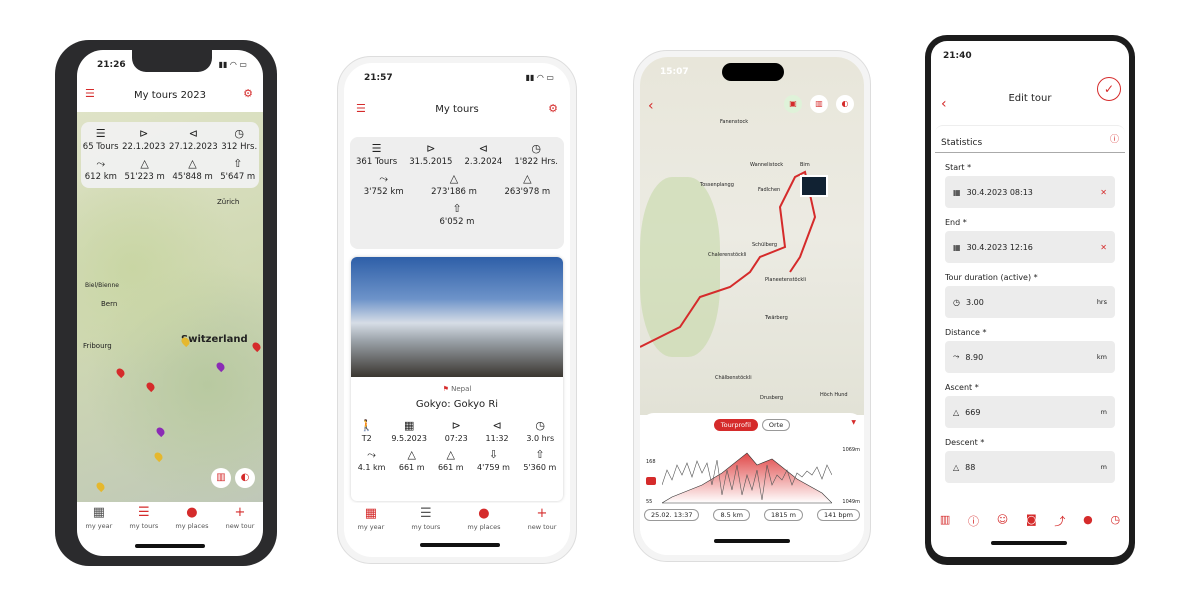  I want to click on stat-hours: ◷ 312 Hrs., so click(239, 139).